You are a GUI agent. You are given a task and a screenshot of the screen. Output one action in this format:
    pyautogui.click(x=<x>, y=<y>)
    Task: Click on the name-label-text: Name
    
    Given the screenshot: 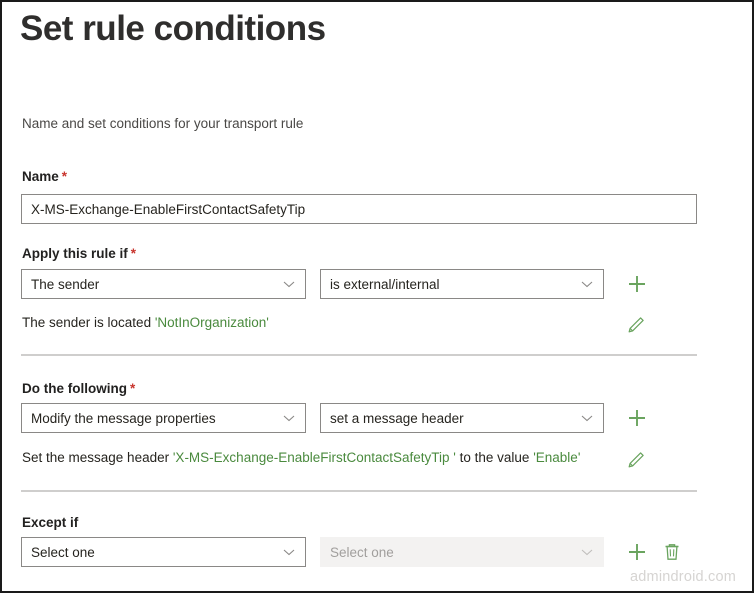 What is the action you would take?
    pyautogui.click(x=40, y=176)
    